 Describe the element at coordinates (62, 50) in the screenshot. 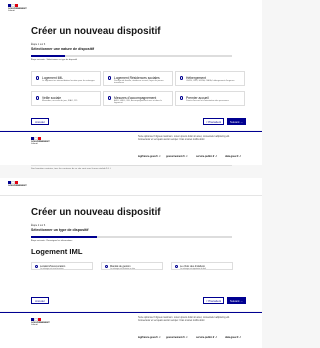

I see `step-title: Sélectionner une nature de dispositif` at that location.